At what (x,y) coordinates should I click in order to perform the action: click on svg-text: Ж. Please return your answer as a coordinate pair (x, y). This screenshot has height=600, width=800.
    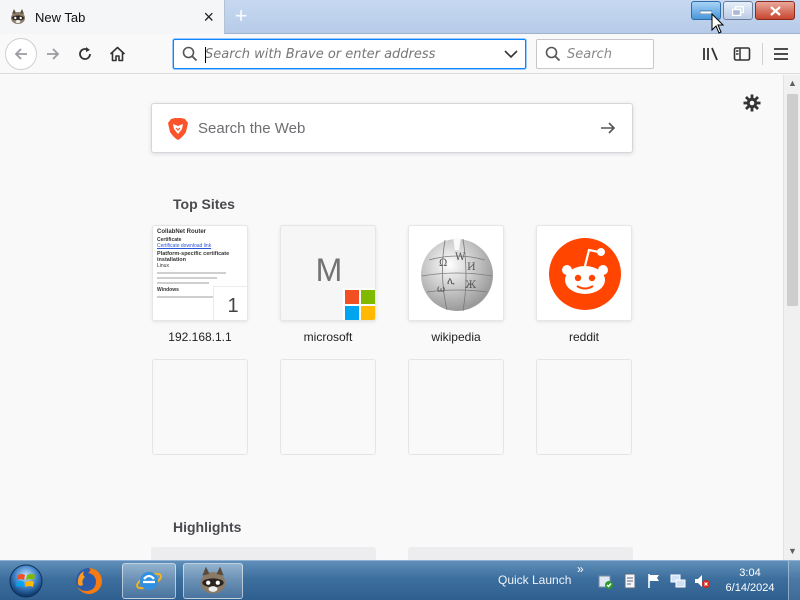
    Looking at the image, I should click on (471, 285).